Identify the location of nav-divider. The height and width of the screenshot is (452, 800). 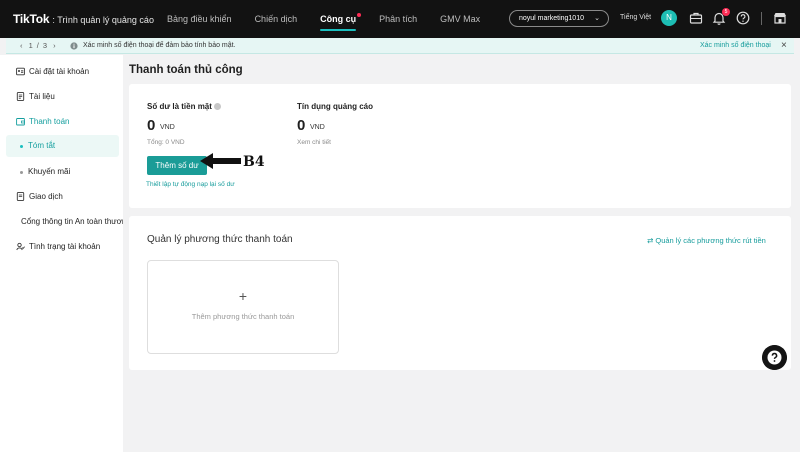
(761, 18).